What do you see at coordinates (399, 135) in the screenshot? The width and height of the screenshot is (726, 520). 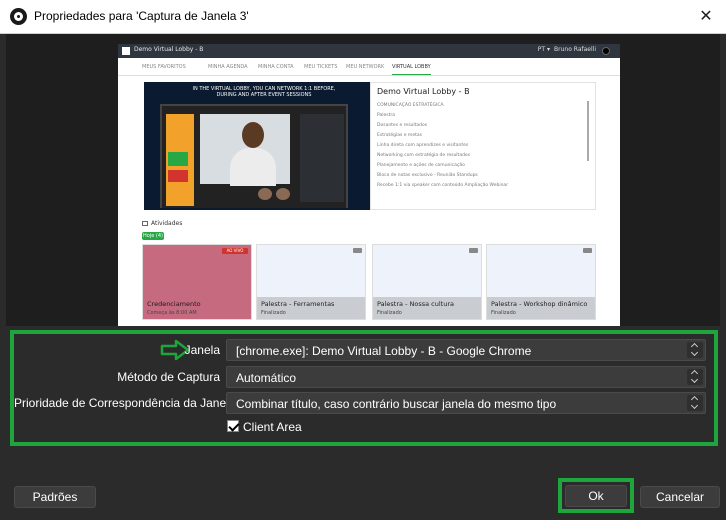 I see `list-item: Estratégias e metas` at bounding box center [399, 135].